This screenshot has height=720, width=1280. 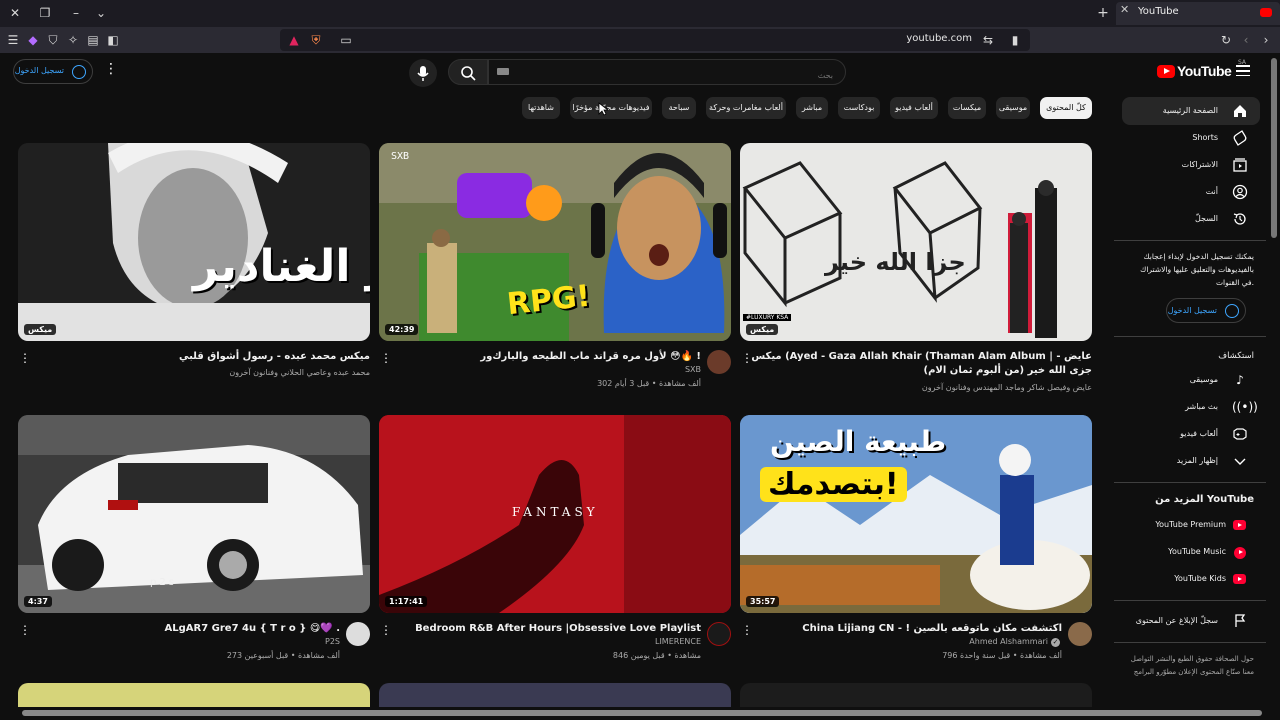 What do you see at coordinates (1191, 434) in the screenshot?
I see `guide-item-gaming: ألعاب فيديو` at bounding box center [1191, 434].